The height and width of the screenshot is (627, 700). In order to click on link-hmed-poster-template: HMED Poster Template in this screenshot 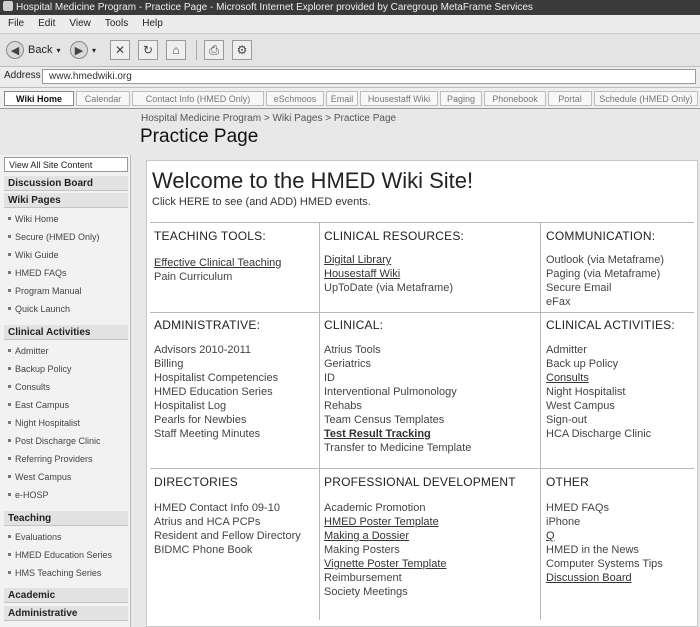, I will do `click(381, 522)`.